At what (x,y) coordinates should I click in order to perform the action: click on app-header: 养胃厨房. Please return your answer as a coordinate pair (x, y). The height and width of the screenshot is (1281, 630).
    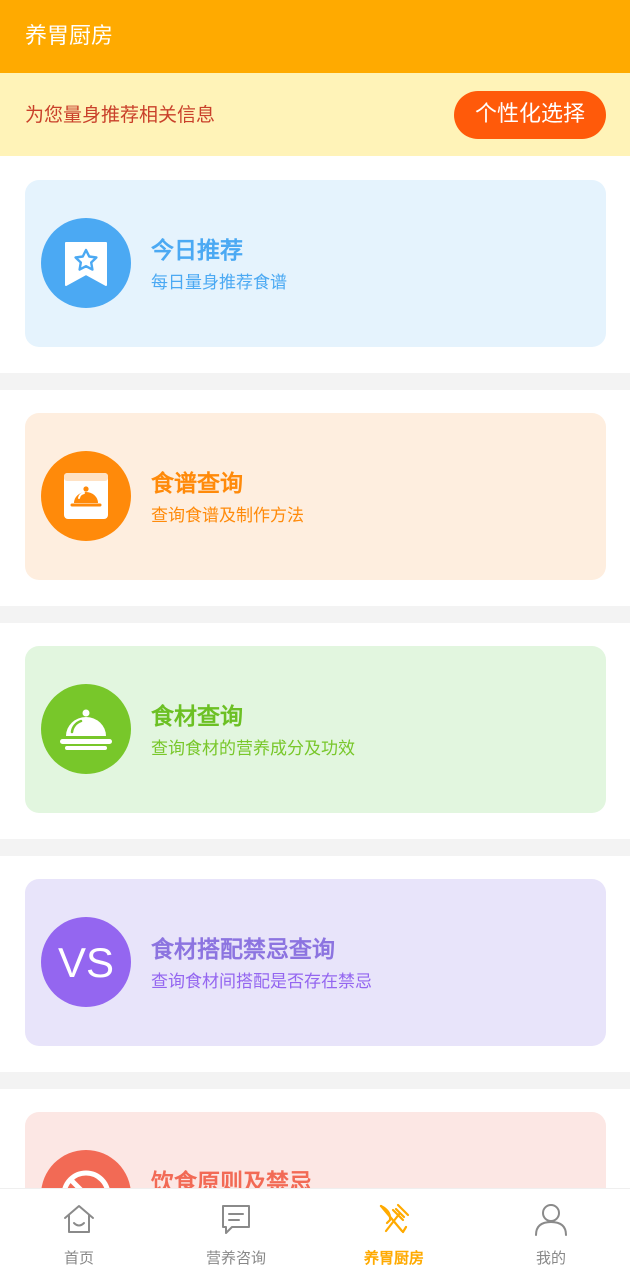
    Looking at the image, I should click on (315, 36).